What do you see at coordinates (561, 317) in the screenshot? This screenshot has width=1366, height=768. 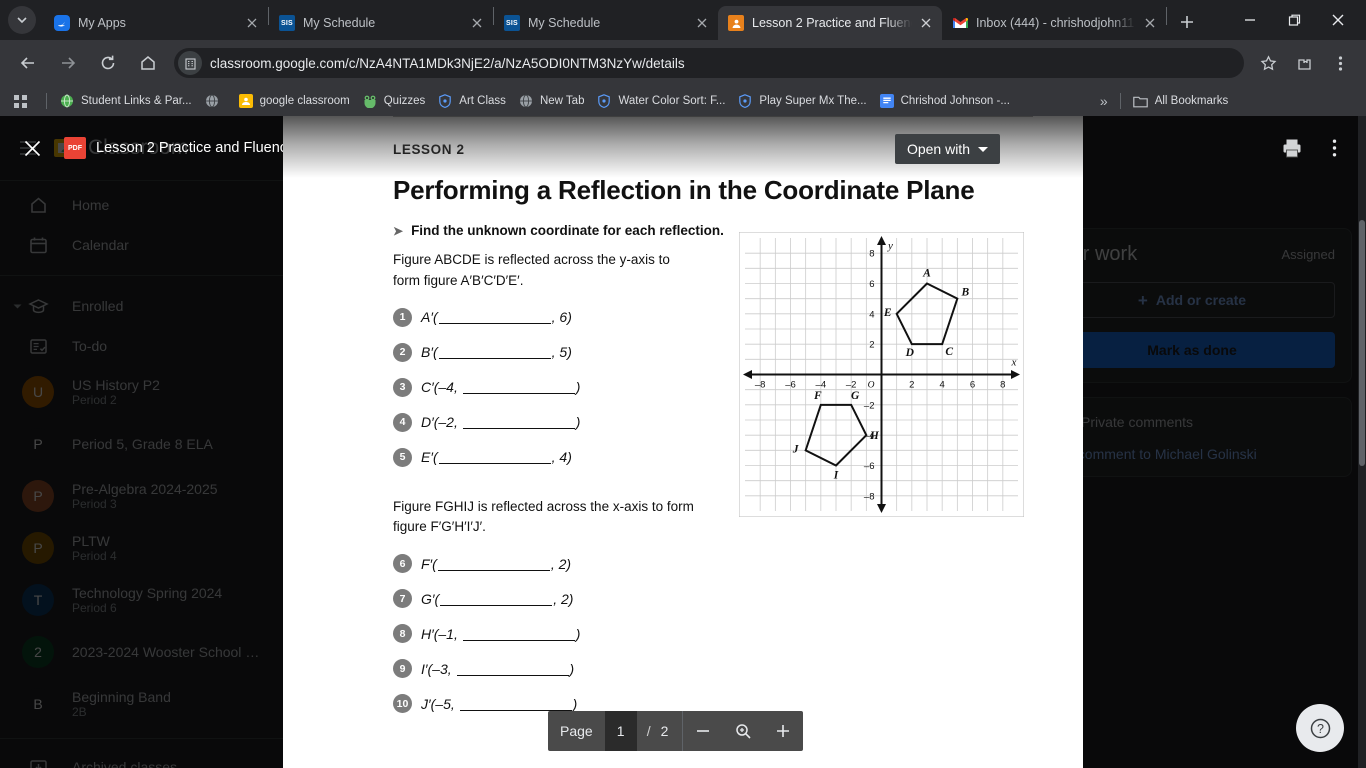 I see `question-suffix: , 6)` at bounding box center [561, 317].